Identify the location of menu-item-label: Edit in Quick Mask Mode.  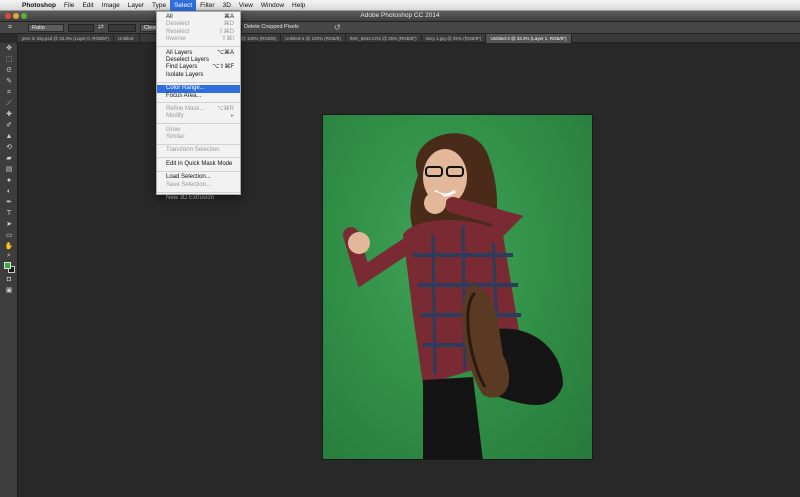
(199, 163).